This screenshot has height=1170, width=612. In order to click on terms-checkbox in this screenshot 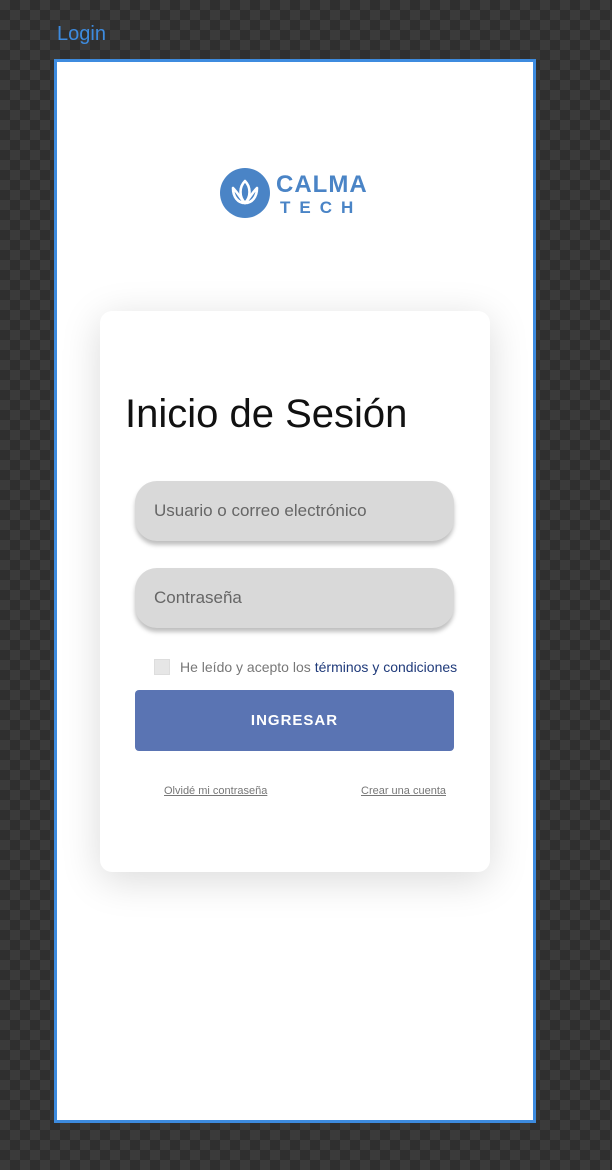, I will do `click(162, 667)`.